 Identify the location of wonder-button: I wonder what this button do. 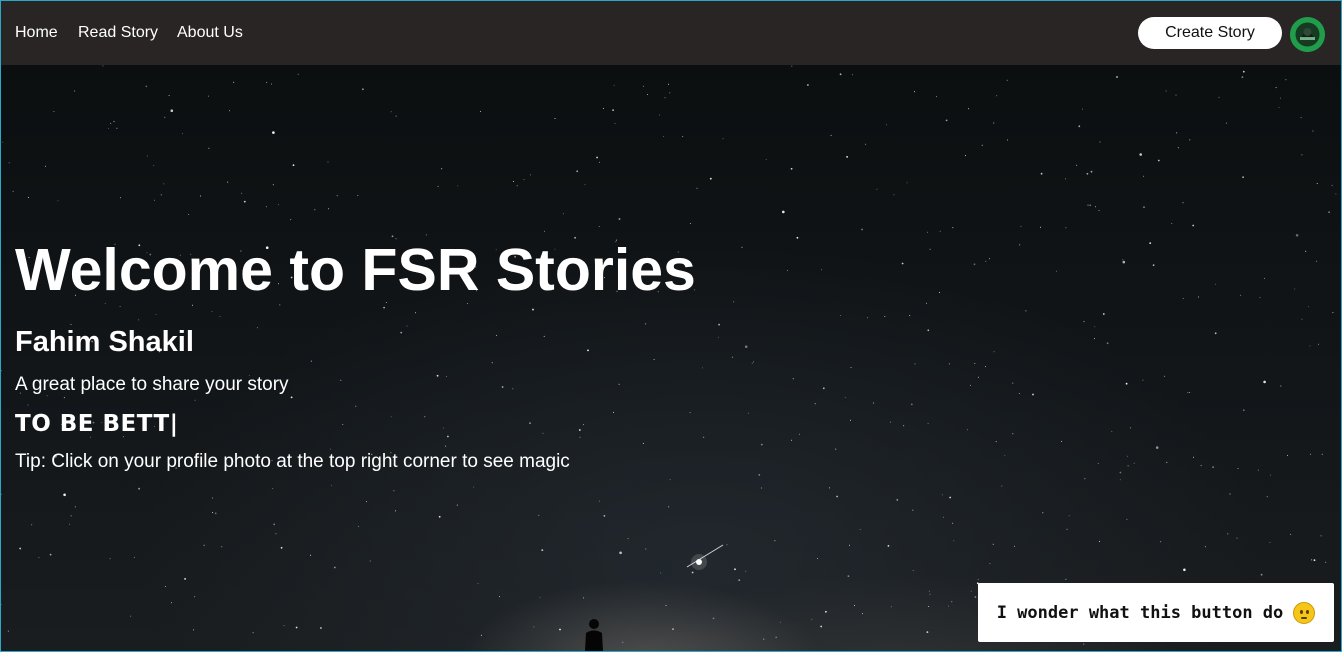
(1156, 612).